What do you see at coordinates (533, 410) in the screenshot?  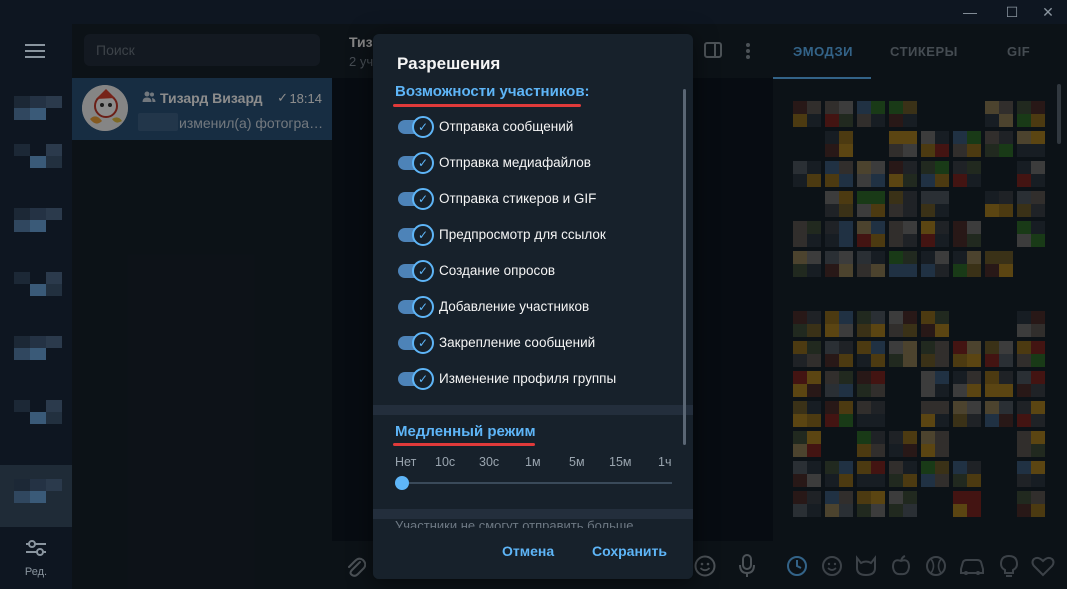 I see `section-divider` at bounding box center [533, 410].